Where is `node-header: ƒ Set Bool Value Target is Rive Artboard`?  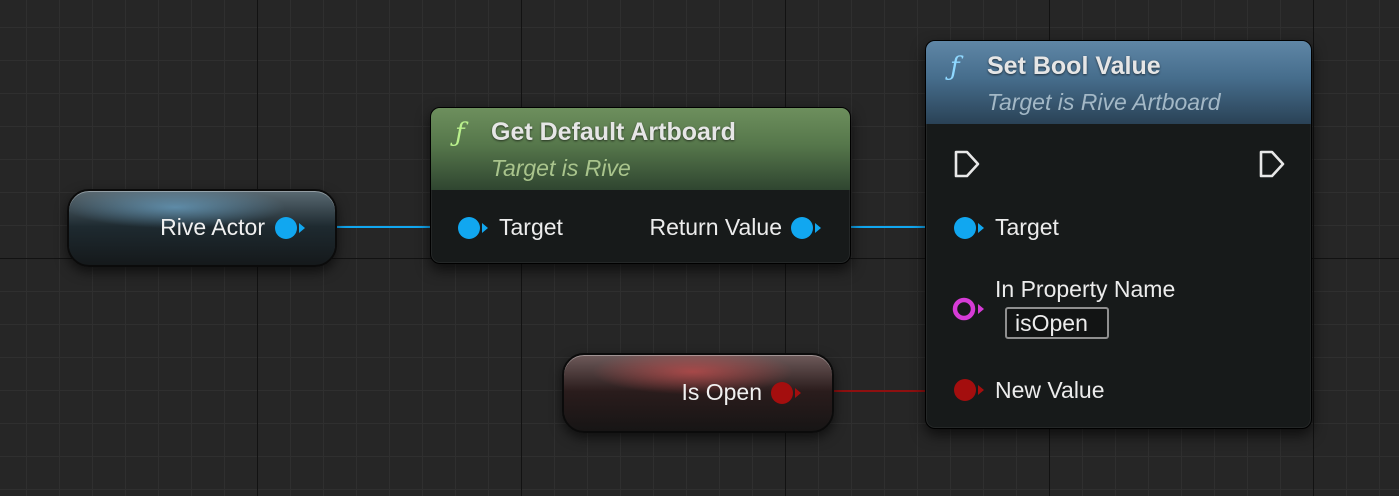 node-header: ƒ Set Bool Value Target is Rive Artboard is located at coordinates (1118, 82).